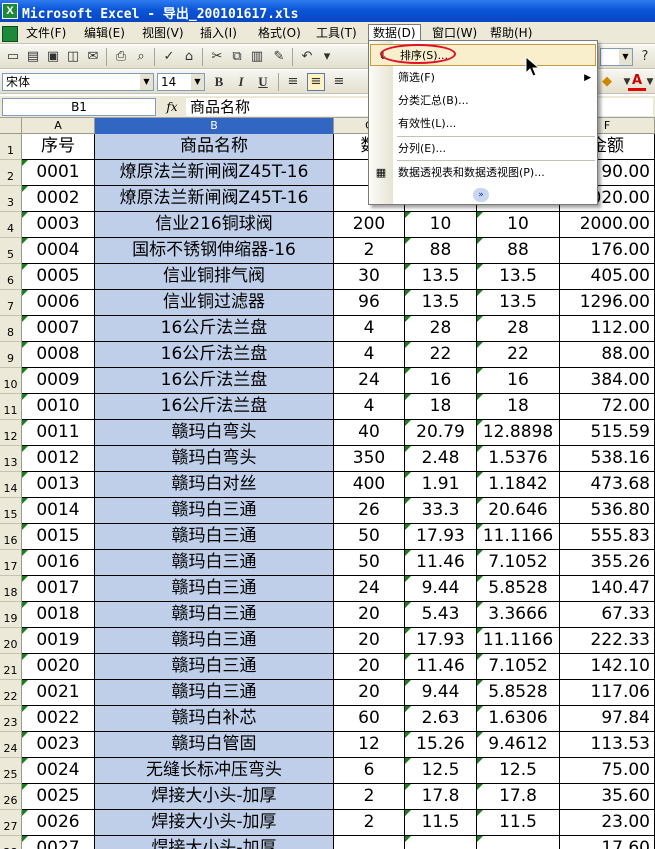 This screenshot has width=655, height=849. Describe the element at coordinates (58, 641) in the screenshot. I see `cell: 0019` at that location.